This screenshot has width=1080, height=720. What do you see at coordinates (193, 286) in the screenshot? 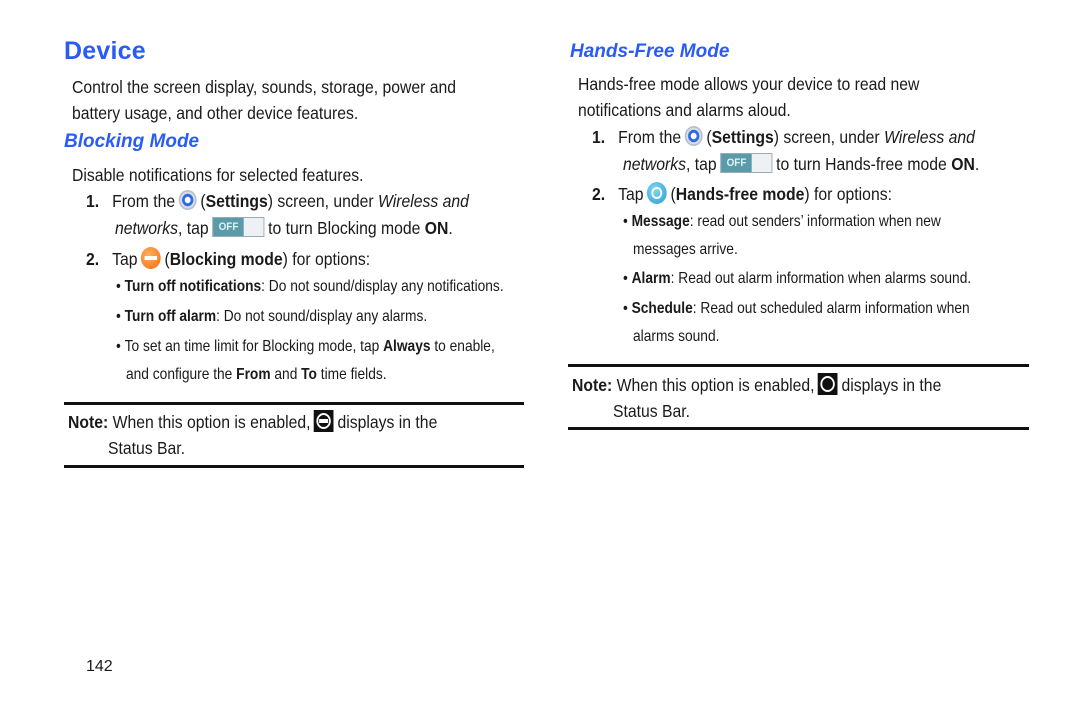
I see `bullet-bold: Turn off notifications` at bounding box center [193, 286].